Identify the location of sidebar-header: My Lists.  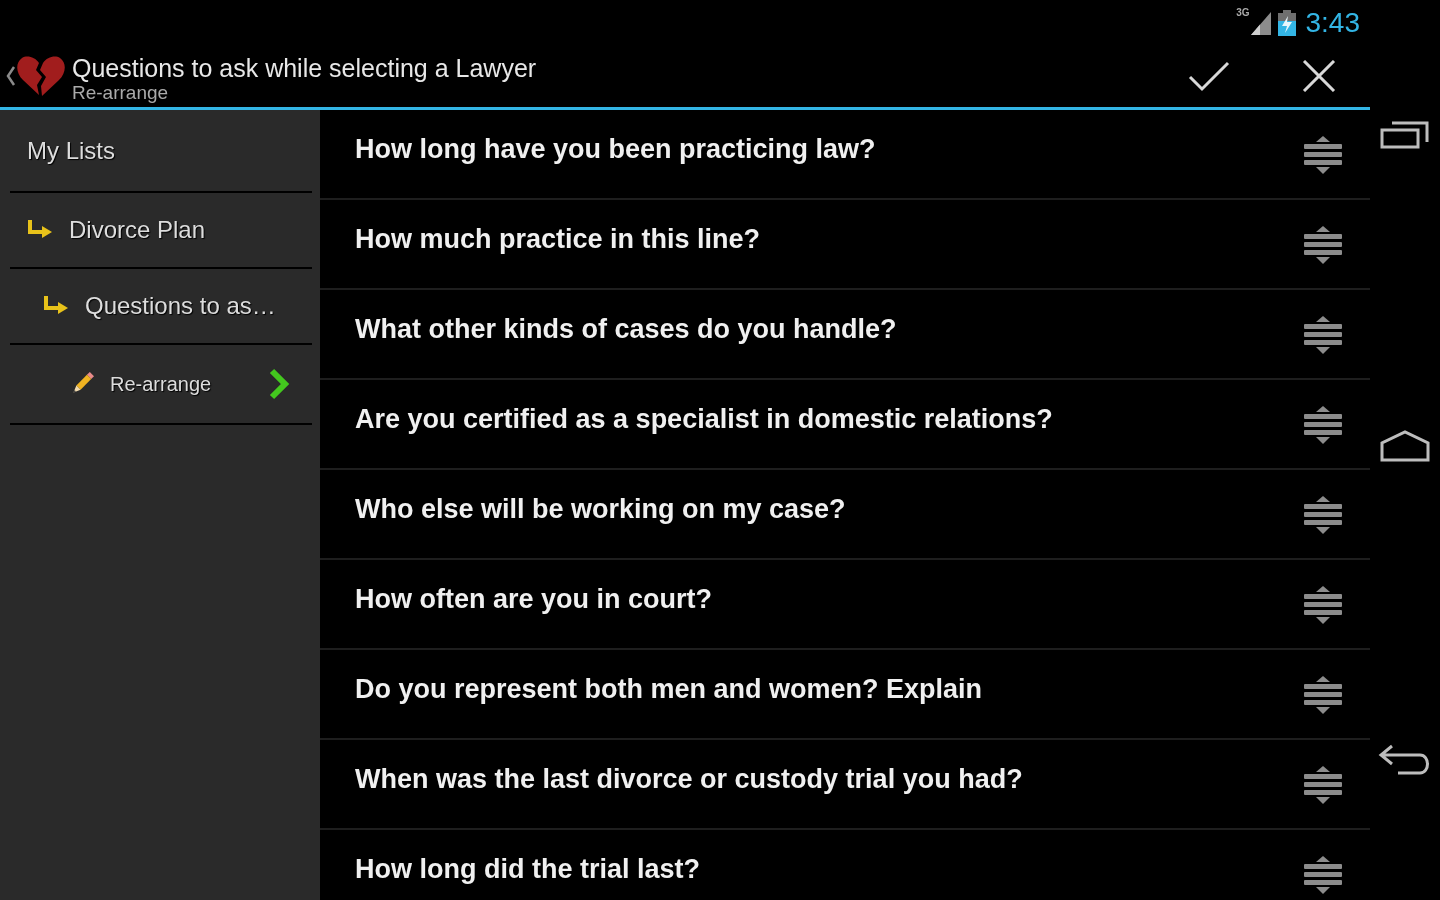
(161, 151).